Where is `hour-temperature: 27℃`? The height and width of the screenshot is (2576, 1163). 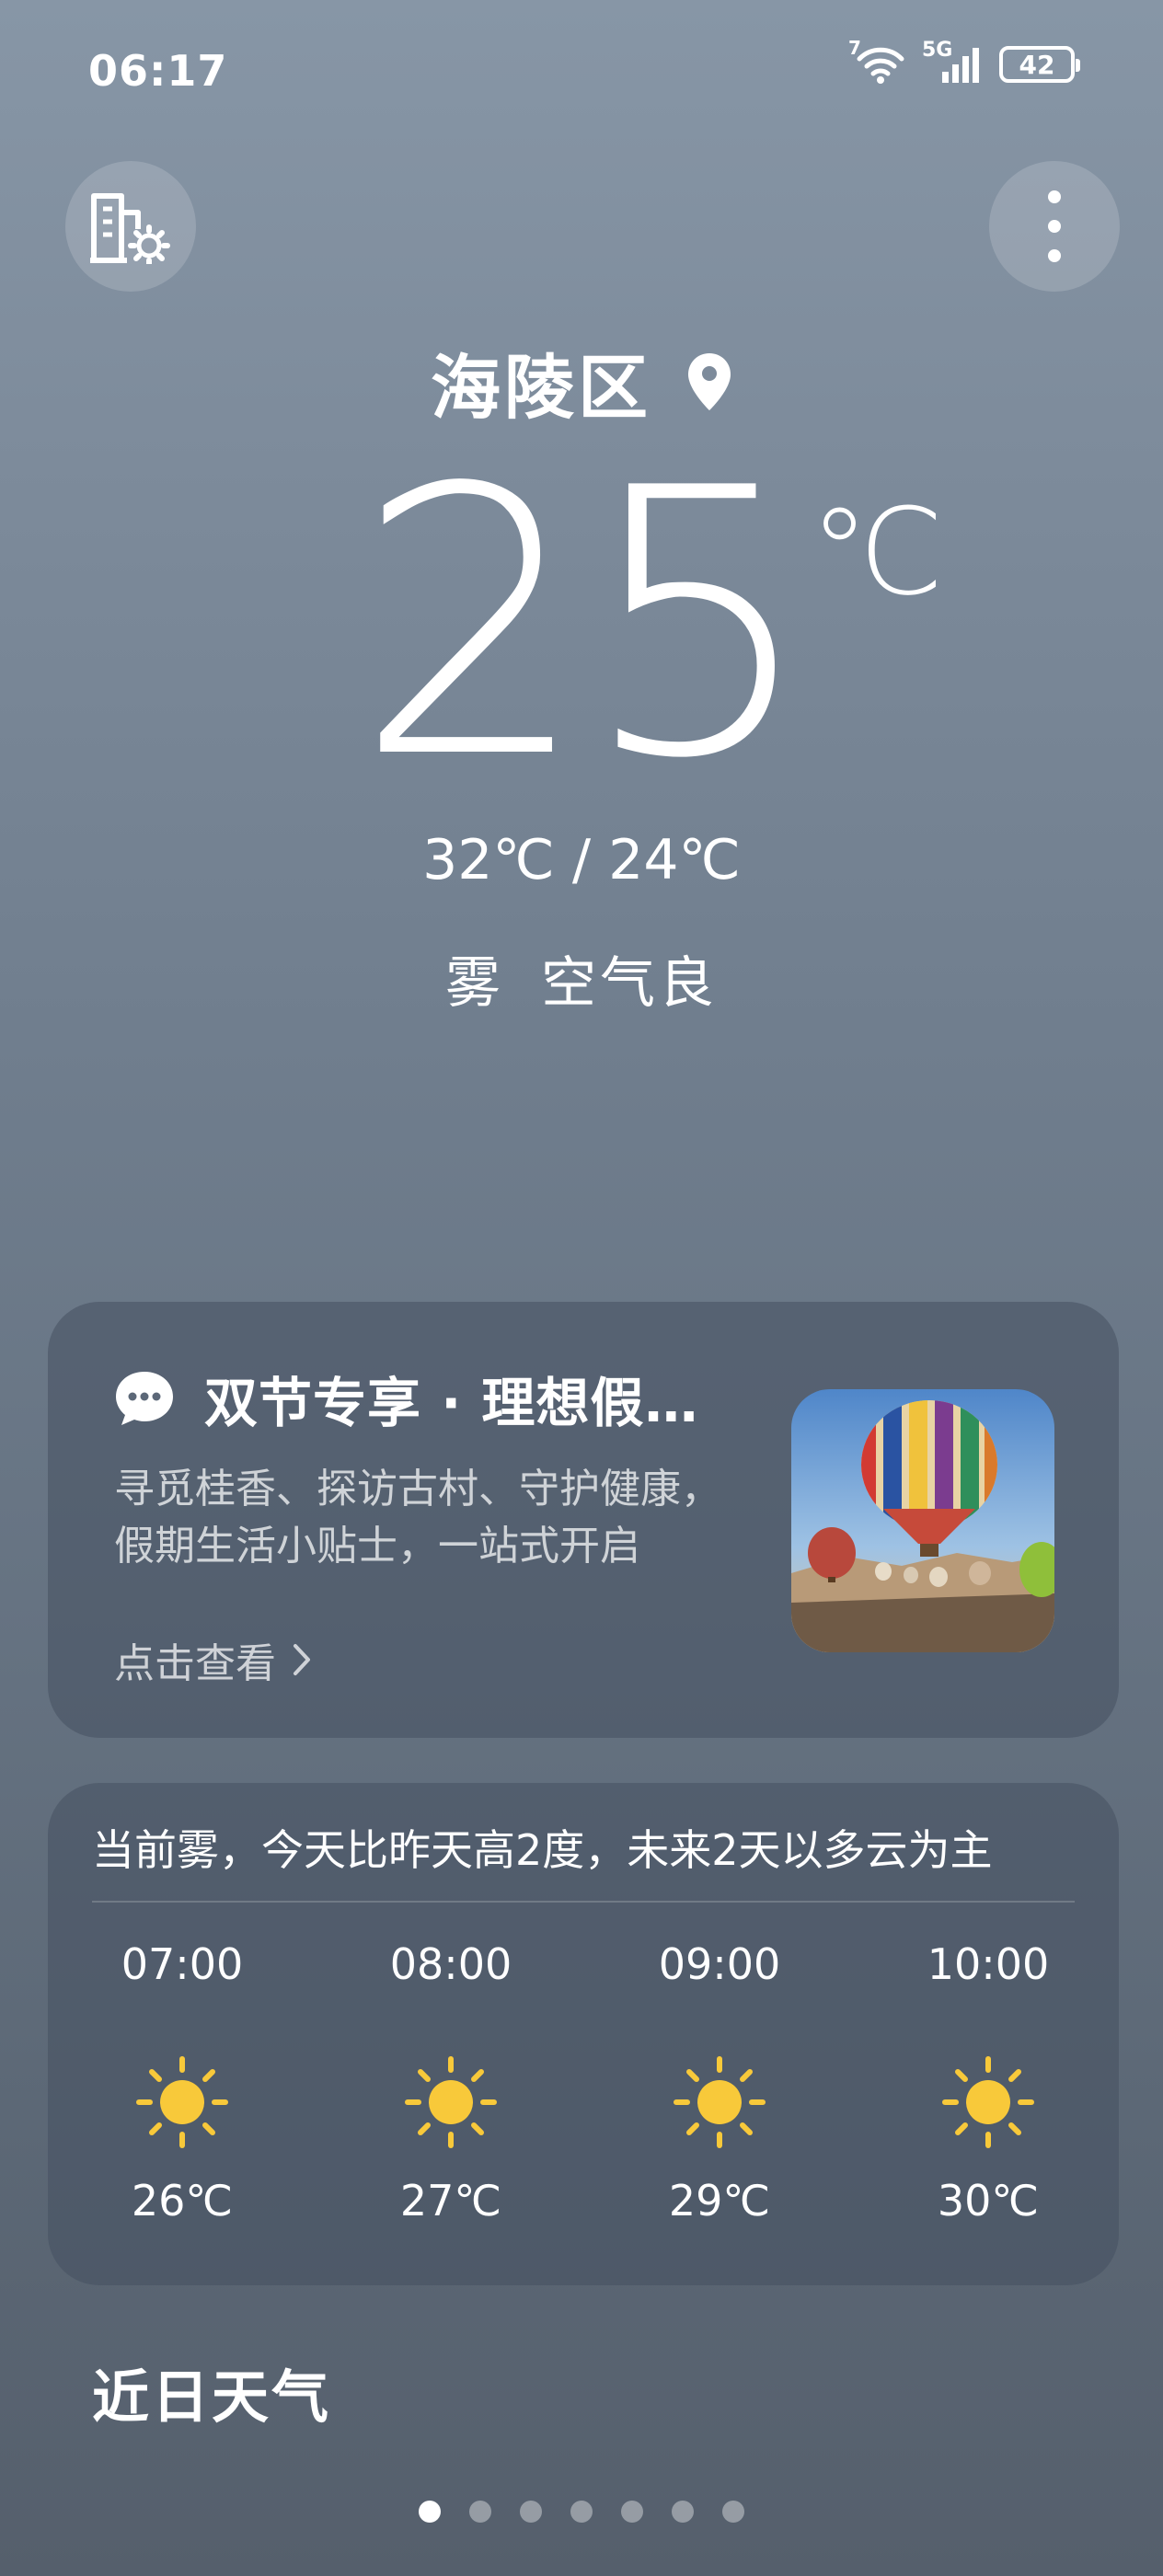
hour-temperature: 27℃ is located at coordinates (451, 2200).